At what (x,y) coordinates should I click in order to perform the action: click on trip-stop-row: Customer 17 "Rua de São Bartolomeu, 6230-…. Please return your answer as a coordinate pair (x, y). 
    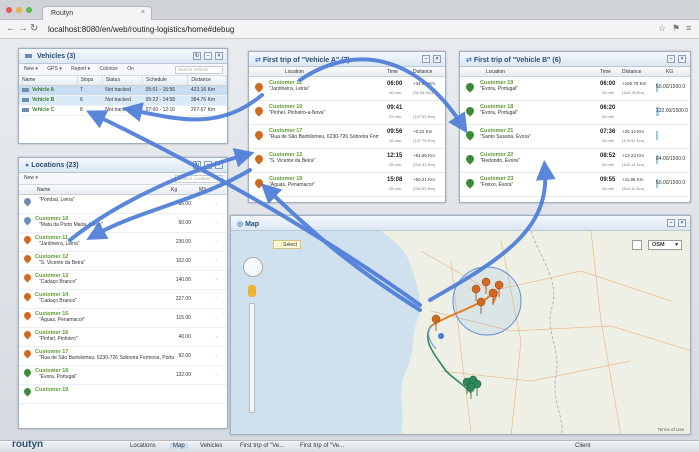
    Looking at the image, I should click on (347, 137).